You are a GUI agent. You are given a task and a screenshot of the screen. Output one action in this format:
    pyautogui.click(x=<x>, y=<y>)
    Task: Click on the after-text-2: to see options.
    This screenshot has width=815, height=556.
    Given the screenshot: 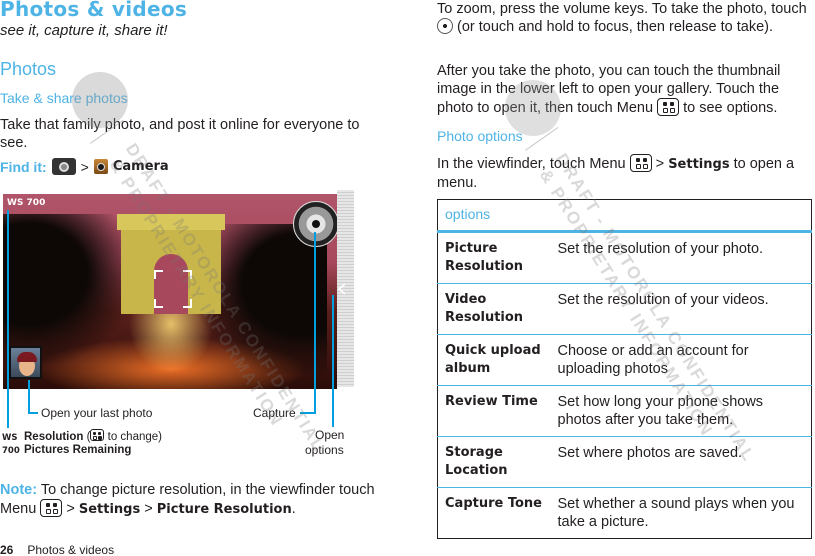 What is the action you would take?
    pyautogui.click(x=728, y=108)
    